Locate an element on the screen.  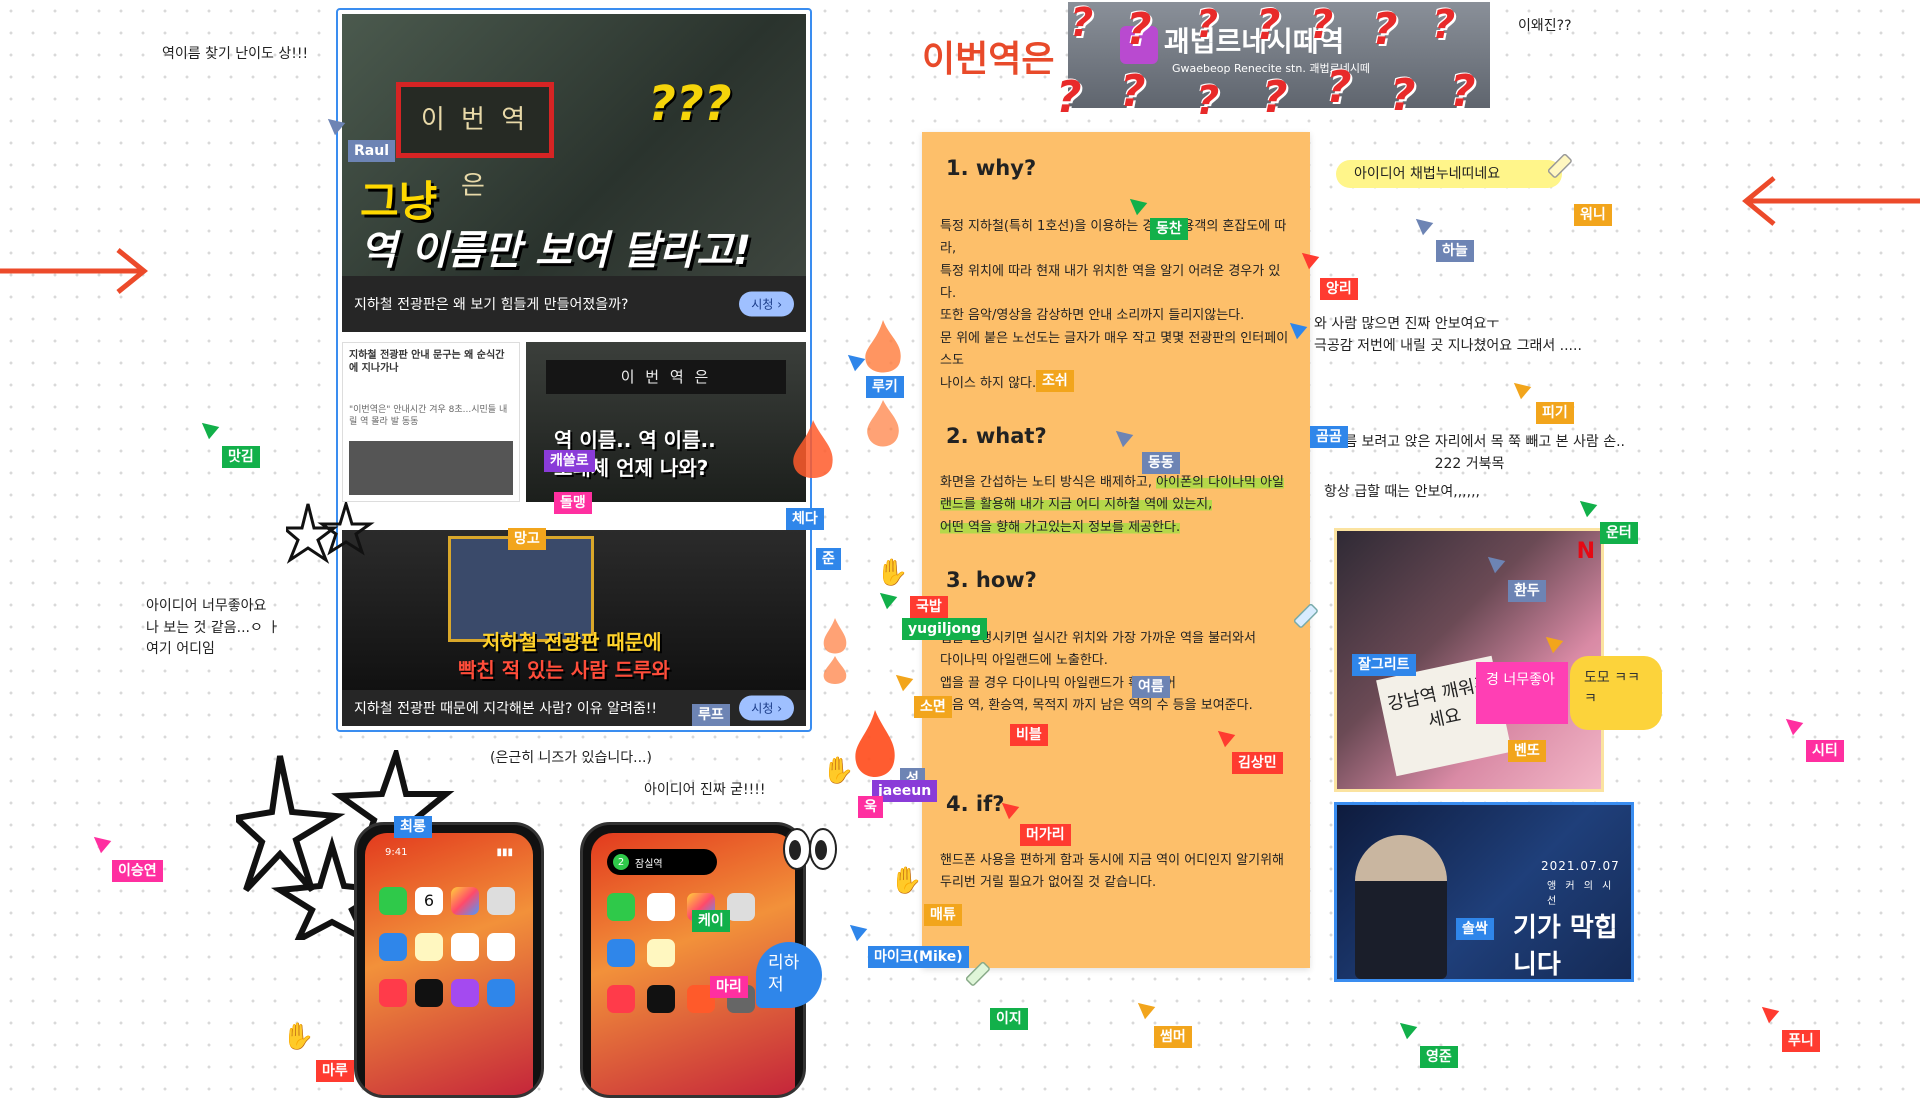
arrow-left-icon is located at coordinates (1831, 201).